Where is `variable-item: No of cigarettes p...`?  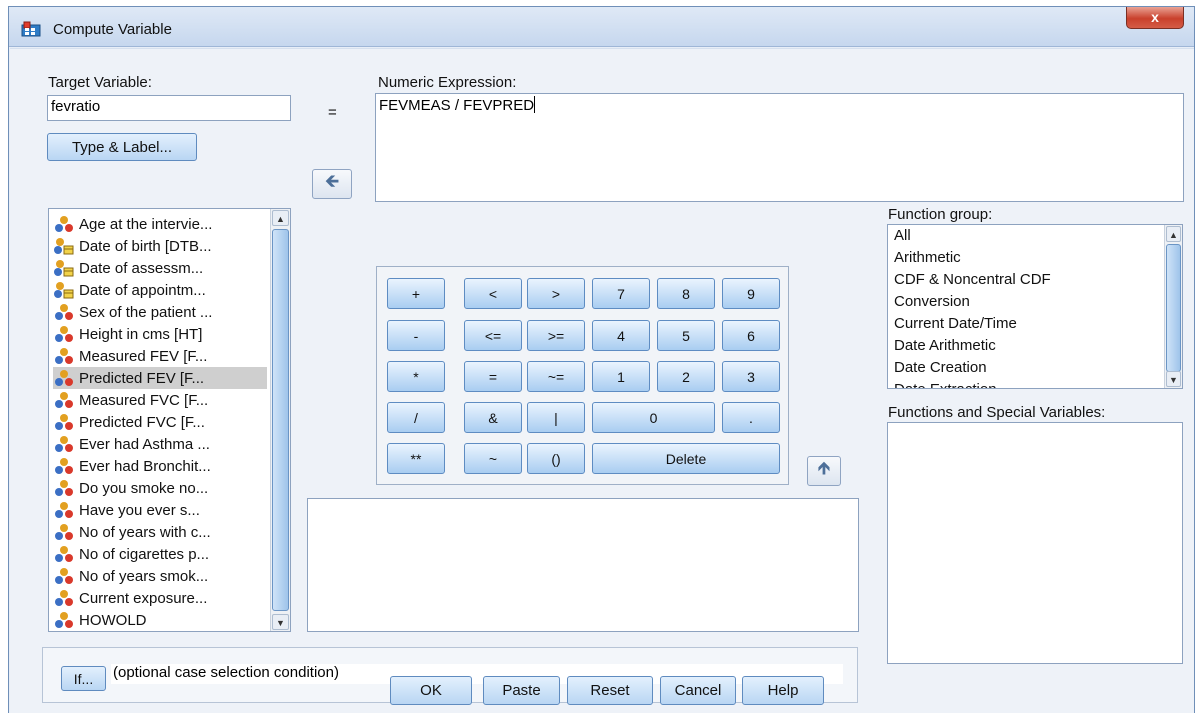 variable-item: No of cigarettes p... is located at coordinates (160, 554).